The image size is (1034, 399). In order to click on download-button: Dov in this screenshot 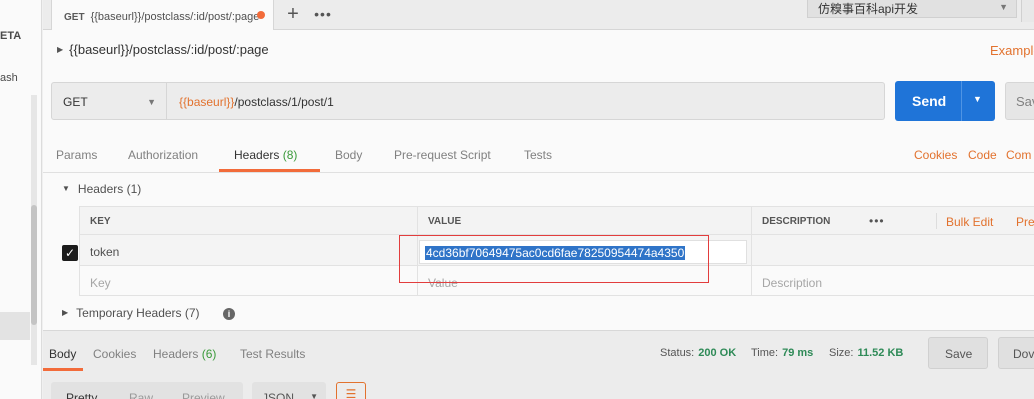, I will do `click(1016, 353)`.